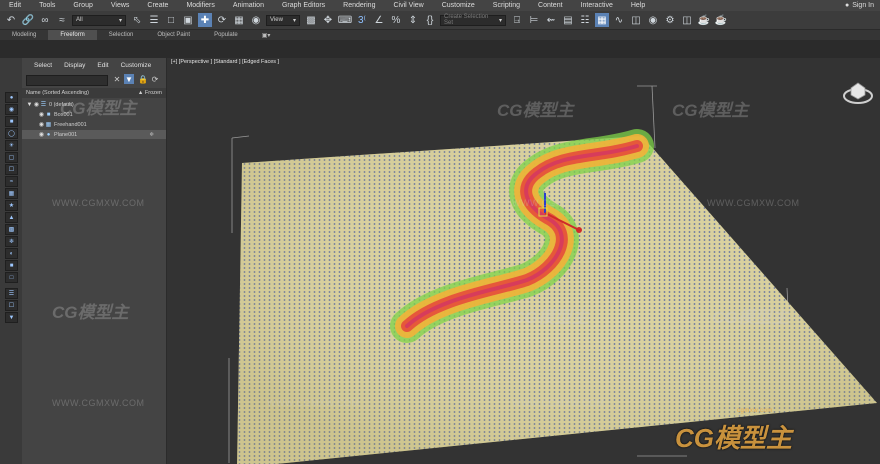  I want to click on render-setup-icon: ⚙, so click(670, 20).